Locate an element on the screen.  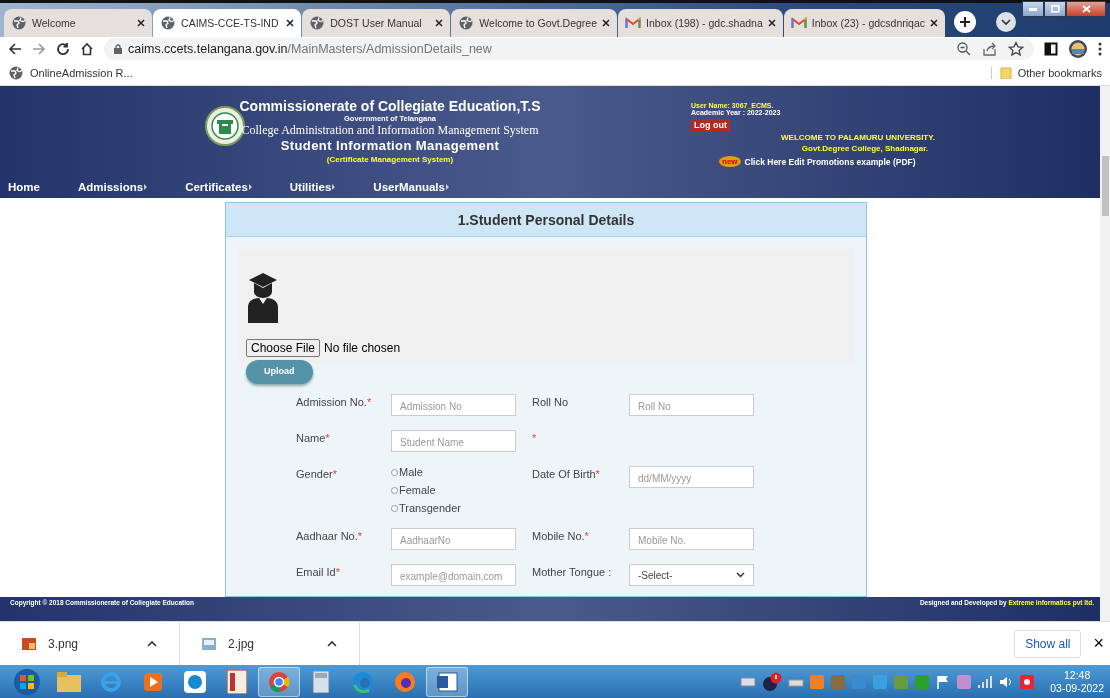
panel-title: 1.Student Personal Details is located at coordinates (546, 220).